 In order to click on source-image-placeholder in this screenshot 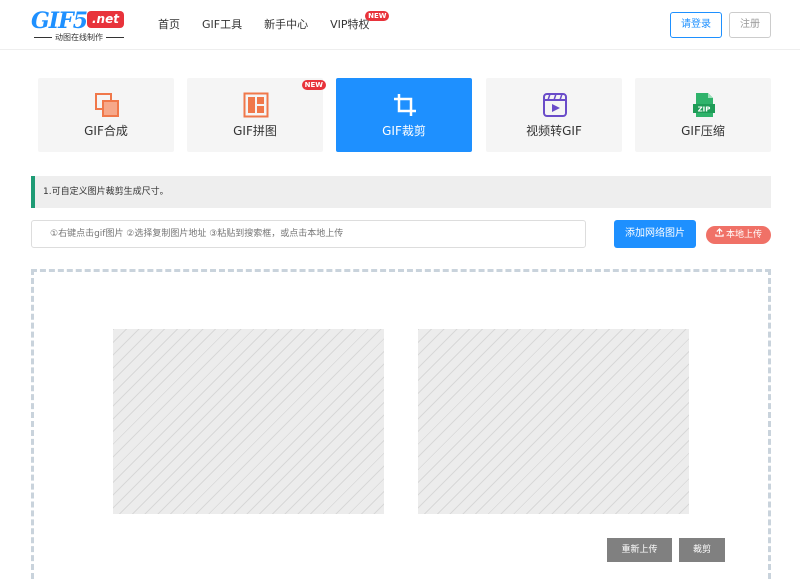, I will do `click(248, 421)`.